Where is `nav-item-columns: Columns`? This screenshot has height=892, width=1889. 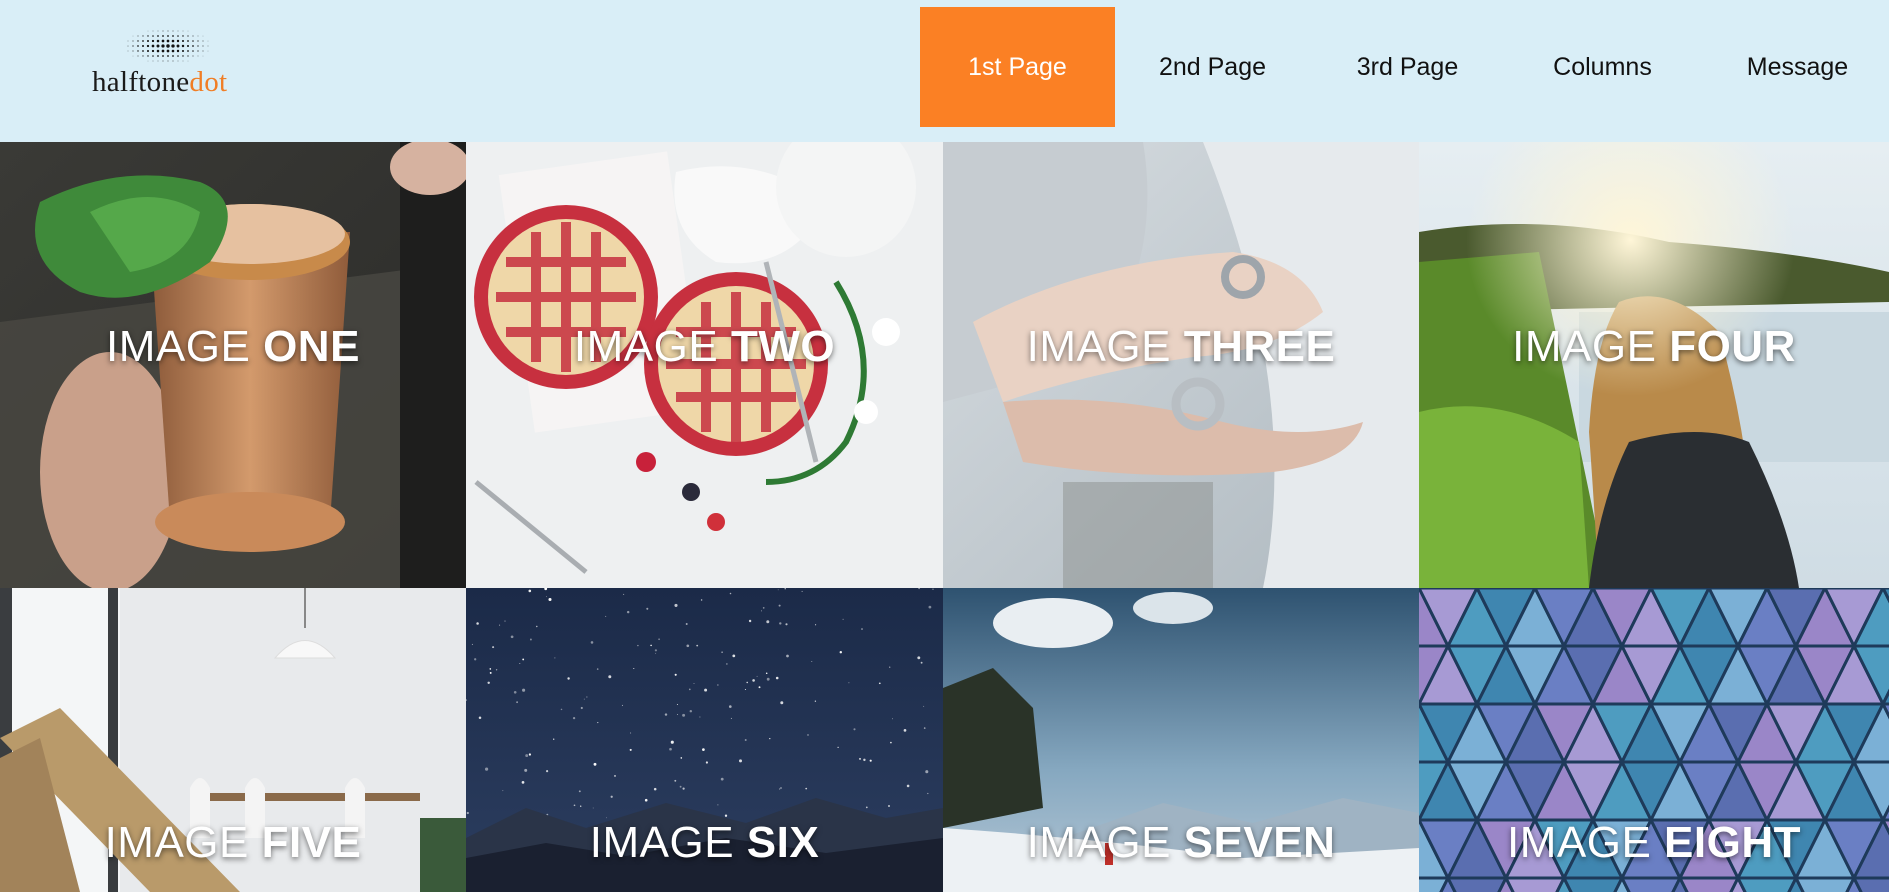 nav-item-columns: Columns is located at coordinates (1602, 67).